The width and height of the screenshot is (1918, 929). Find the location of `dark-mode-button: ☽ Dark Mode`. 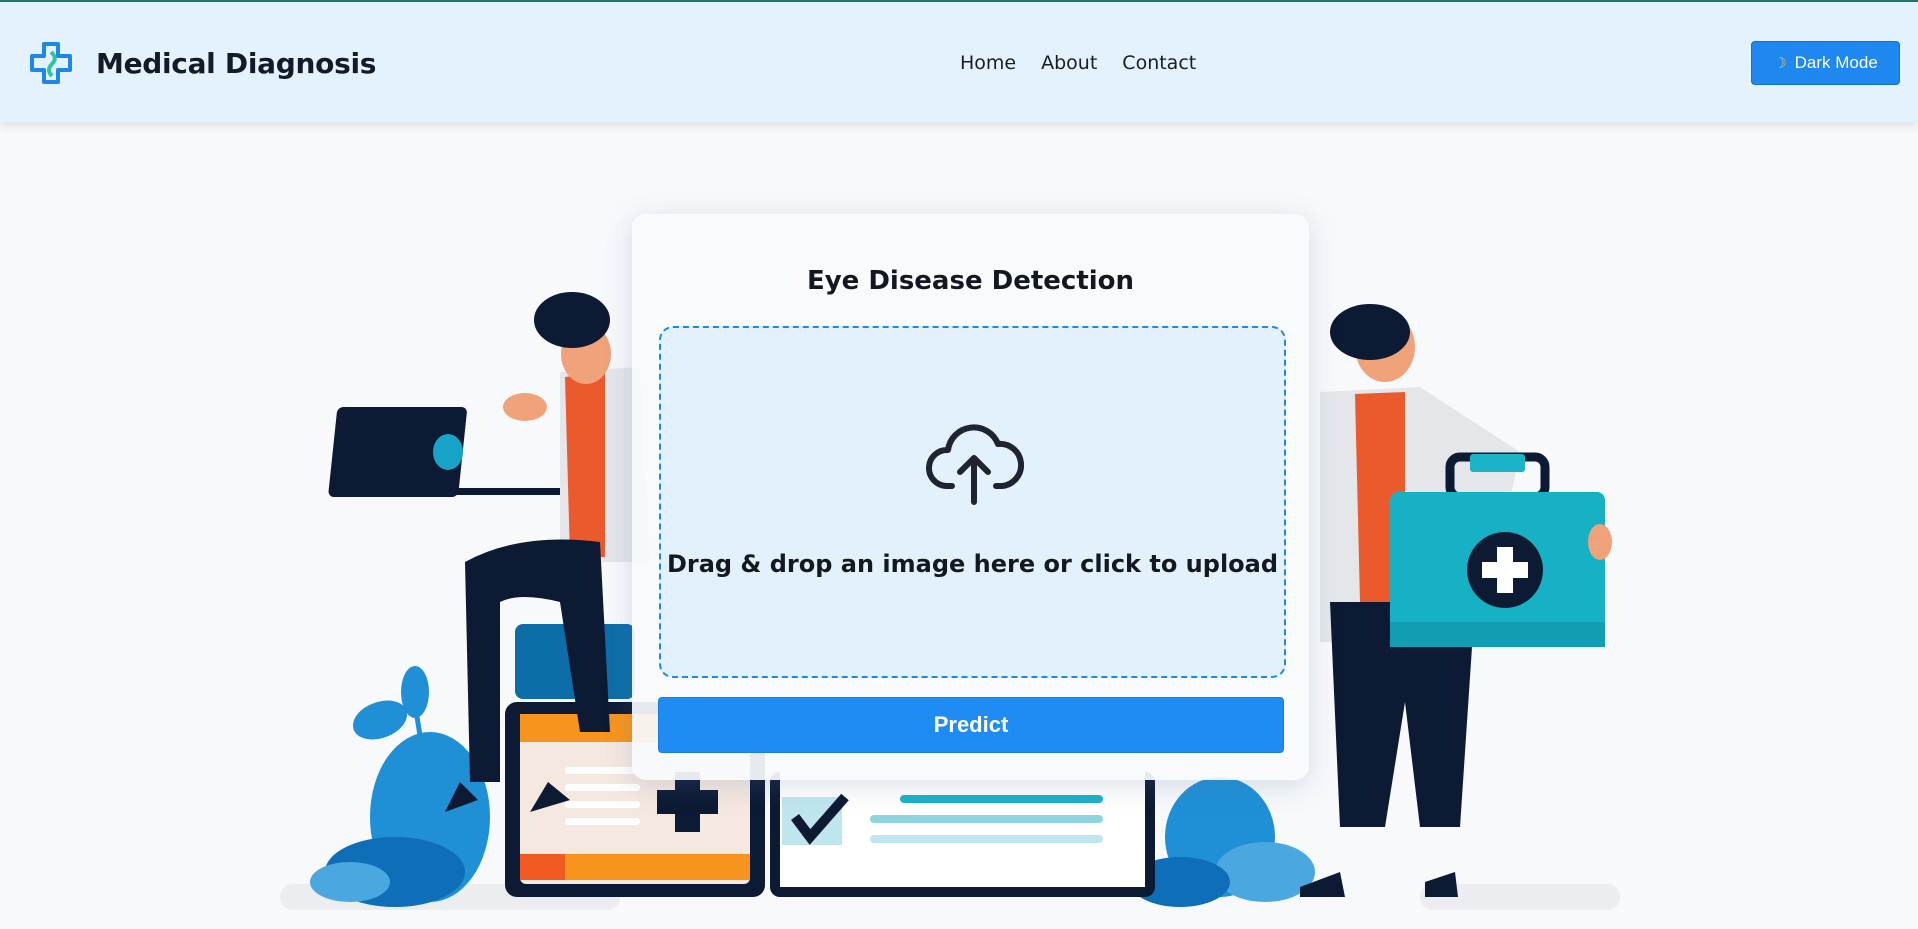

dark-mode-button: ☽ Dark Mode is located at coordinates (1825, 63).